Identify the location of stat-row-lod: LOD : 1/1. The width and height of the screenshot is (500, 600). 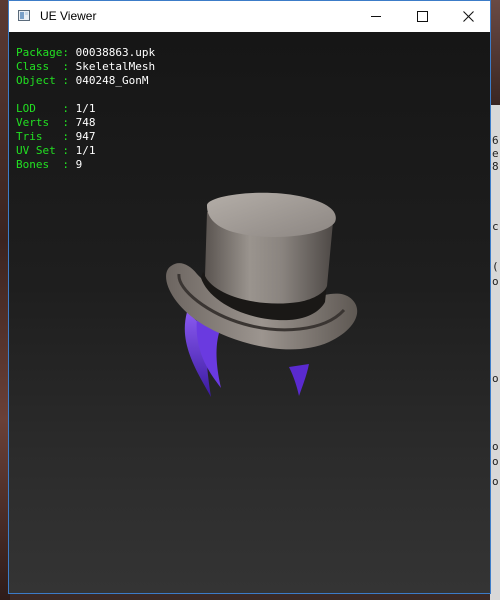
(85, 109).